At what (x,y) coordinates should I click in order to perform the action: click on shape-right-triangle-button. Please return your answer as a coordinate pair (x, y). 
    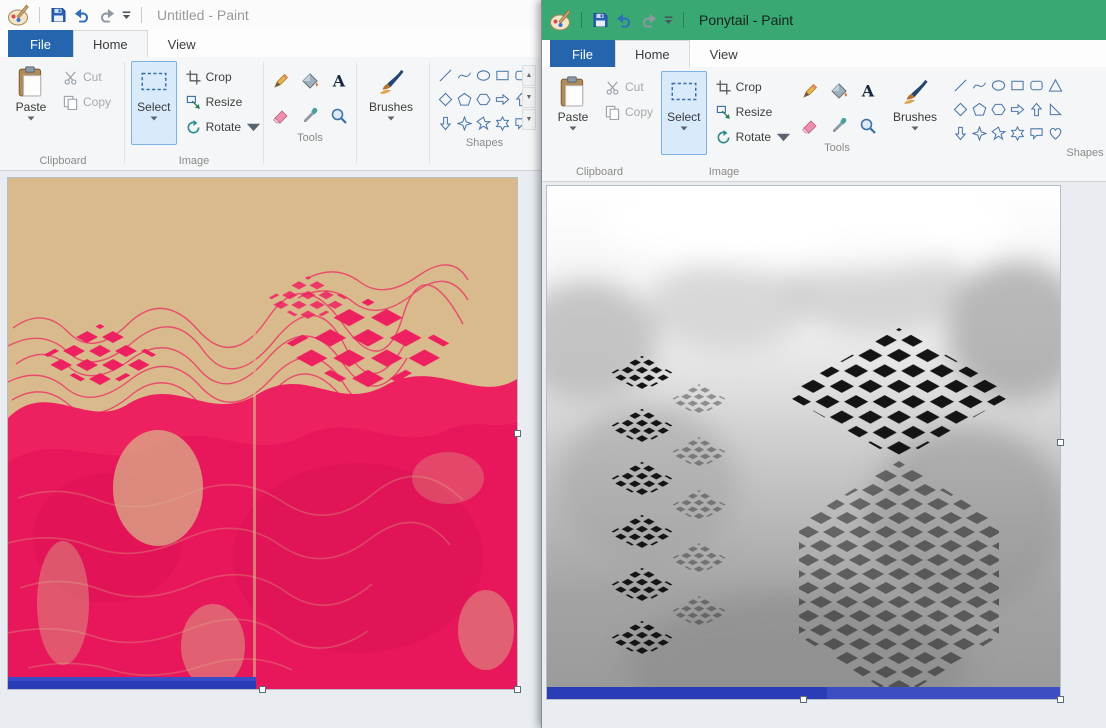
    Looking at the image, I should click on (1055, 109).